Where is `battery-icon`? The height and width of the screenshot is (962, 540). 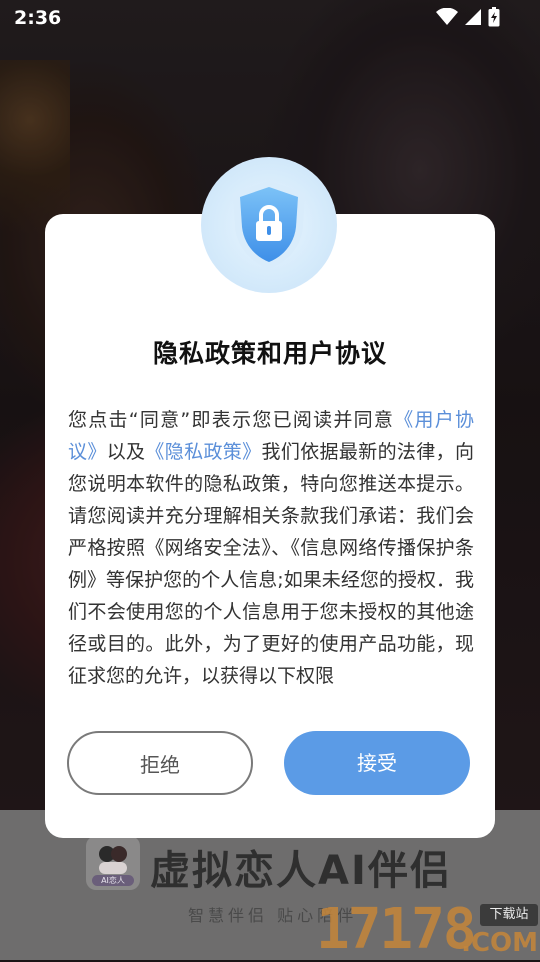
battery-icon is located at coordinates (494, 17).